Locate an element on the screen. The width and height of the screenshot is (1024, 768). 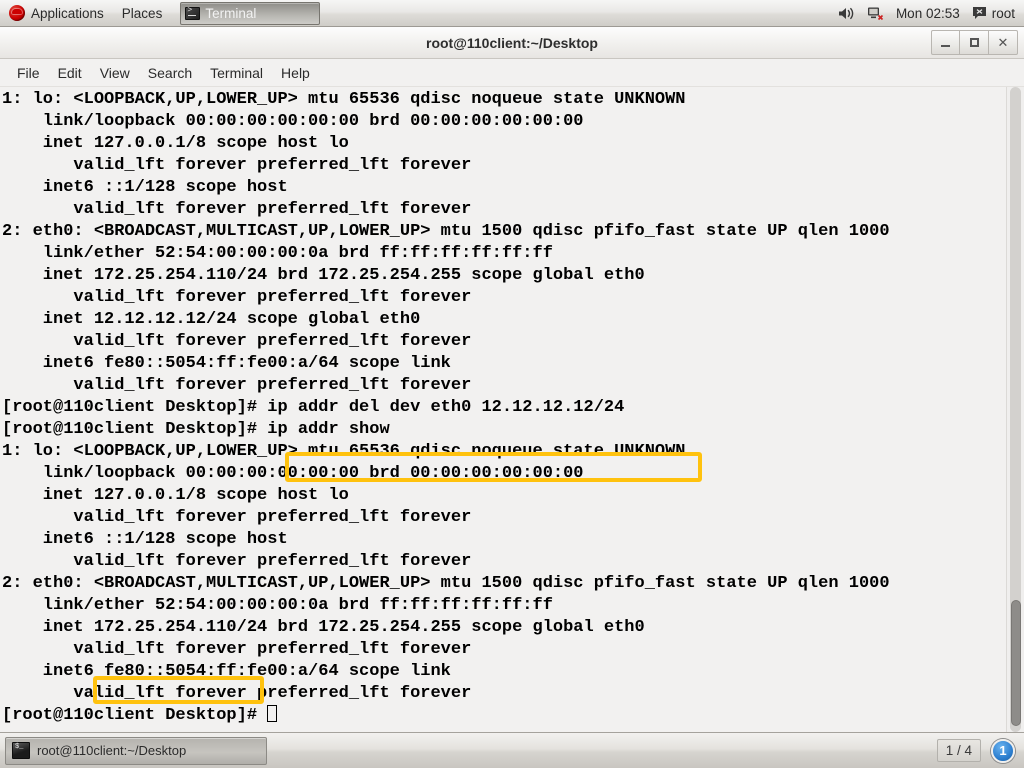
close-icon: ✕ is located at coordinates (1003, 42).